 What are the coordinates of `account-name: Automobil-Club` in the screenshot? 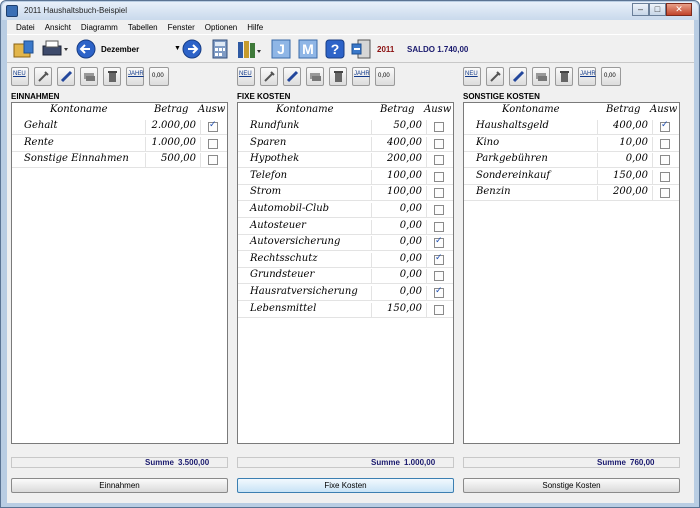 It's located at (305, 210).